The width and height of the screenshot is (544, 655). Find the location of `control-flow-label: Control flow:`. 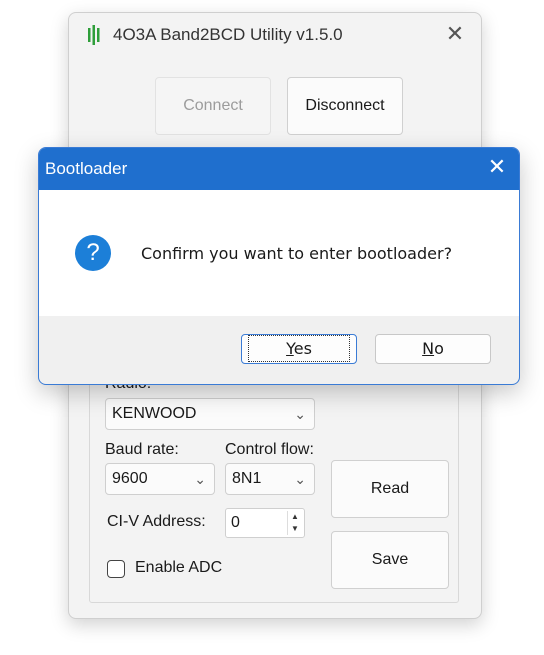

control-flow-label: Control flow: is located at coordinates (269, 449).